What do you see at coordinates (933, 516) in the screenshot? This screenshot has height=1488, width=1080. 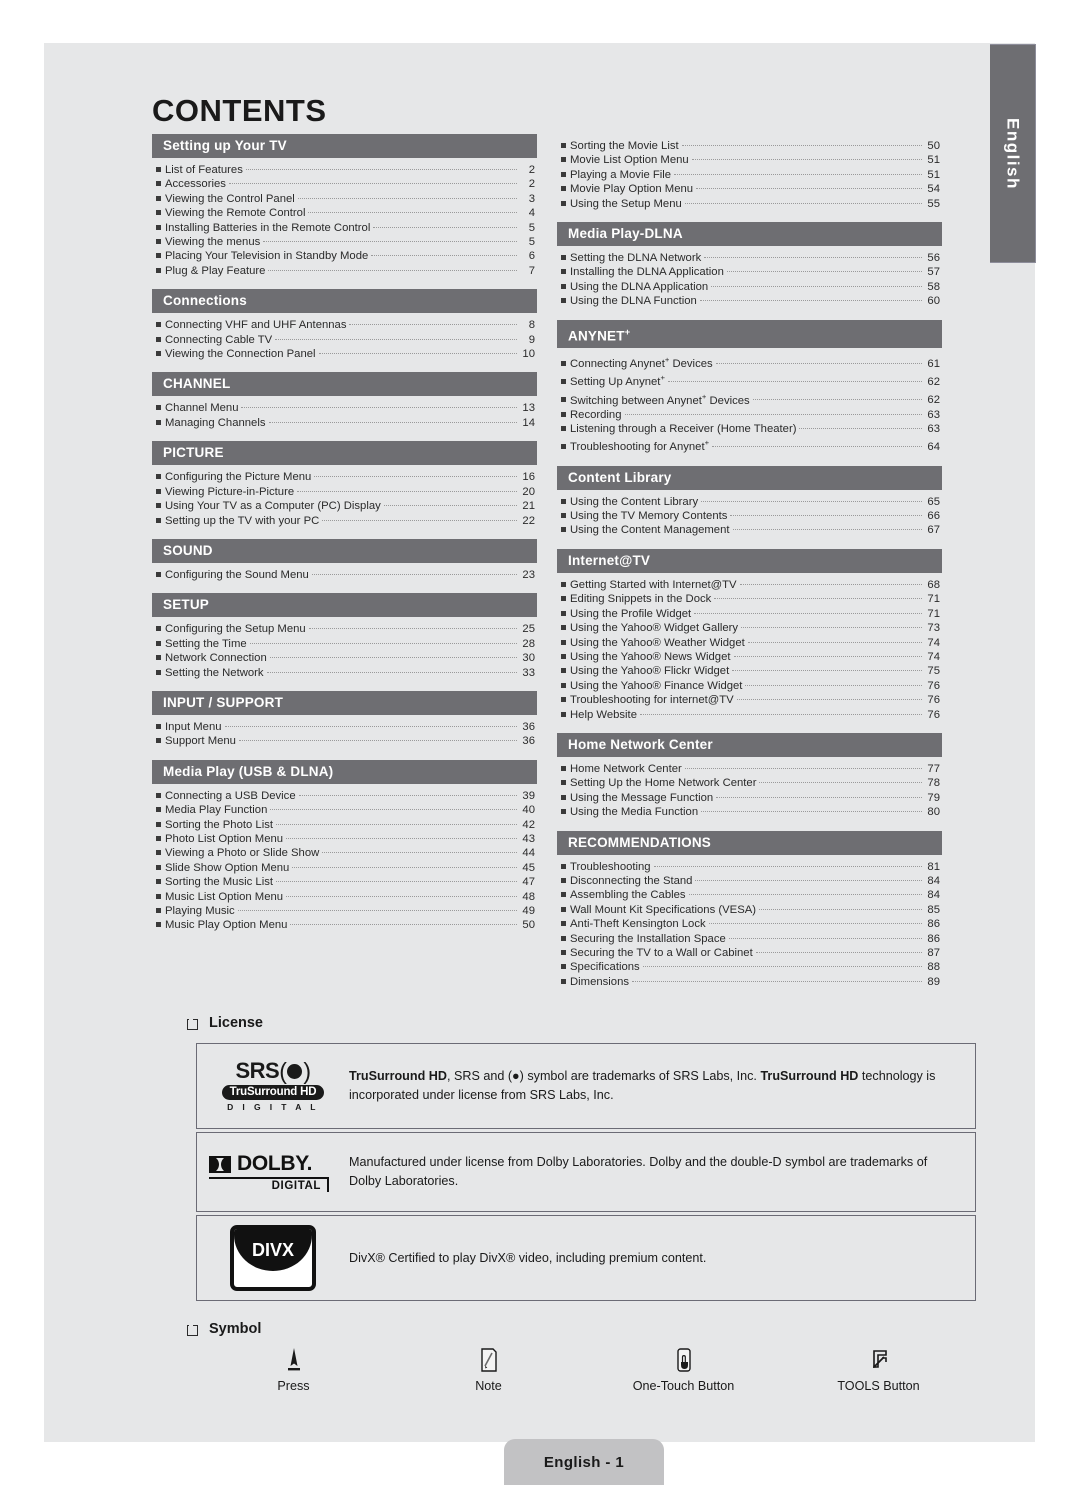 I see `toc-entry-page: 66` at bounding box center [933, 516].